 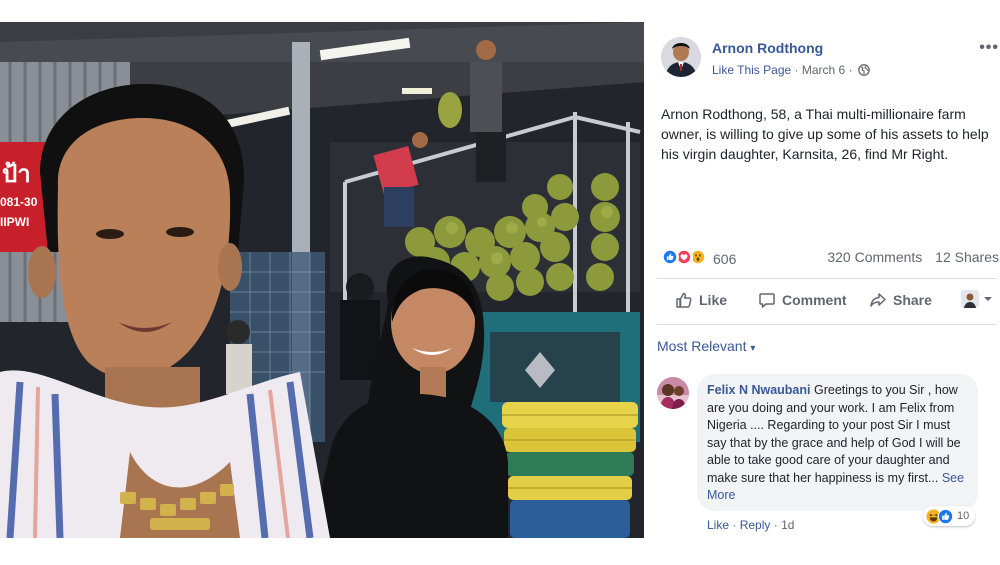 I want to click on commenter-avatar, so click(x=673, y=393).